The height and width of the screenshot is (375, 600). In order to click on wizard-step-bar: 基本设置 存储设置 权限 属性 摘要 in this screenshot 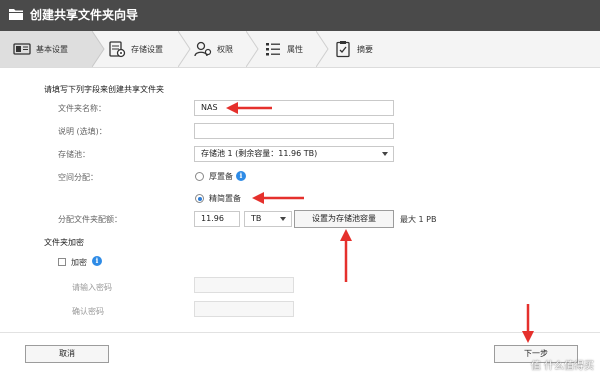, I will do `click(300, 49)`.